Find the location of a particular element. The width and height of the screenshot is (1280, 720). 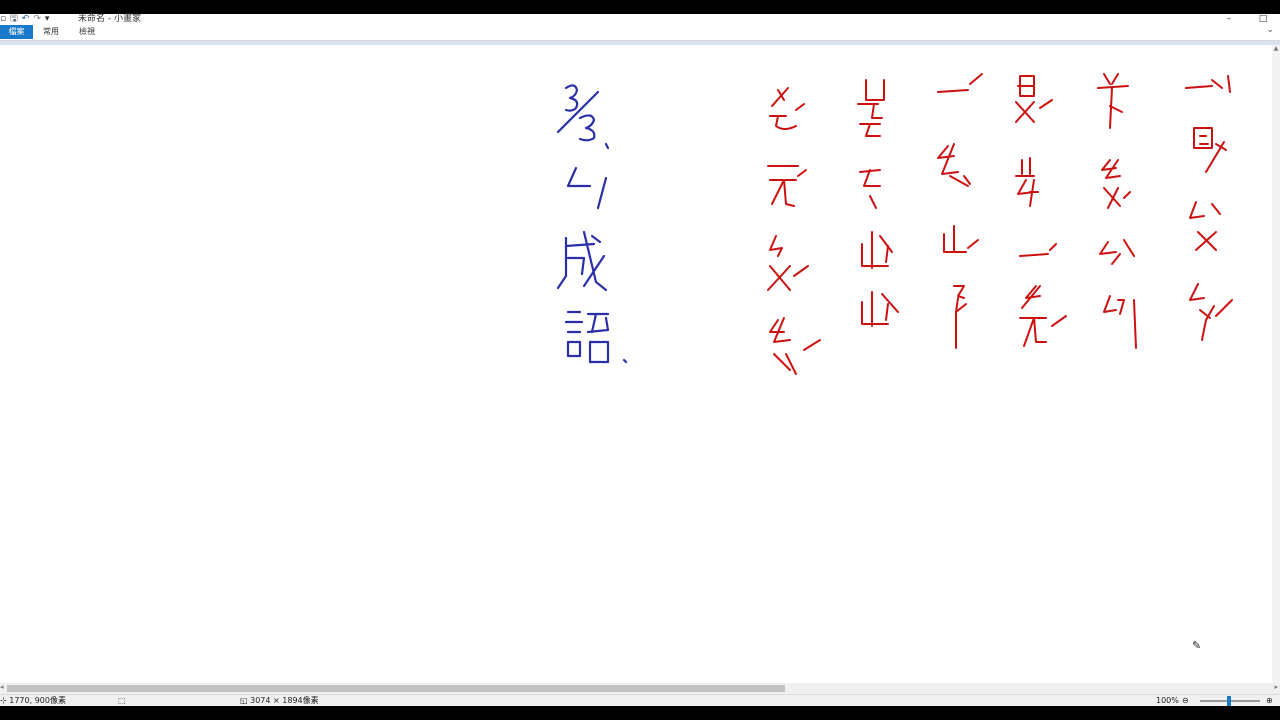

save-icon: 🖫 is located at coordinates (14, 19).